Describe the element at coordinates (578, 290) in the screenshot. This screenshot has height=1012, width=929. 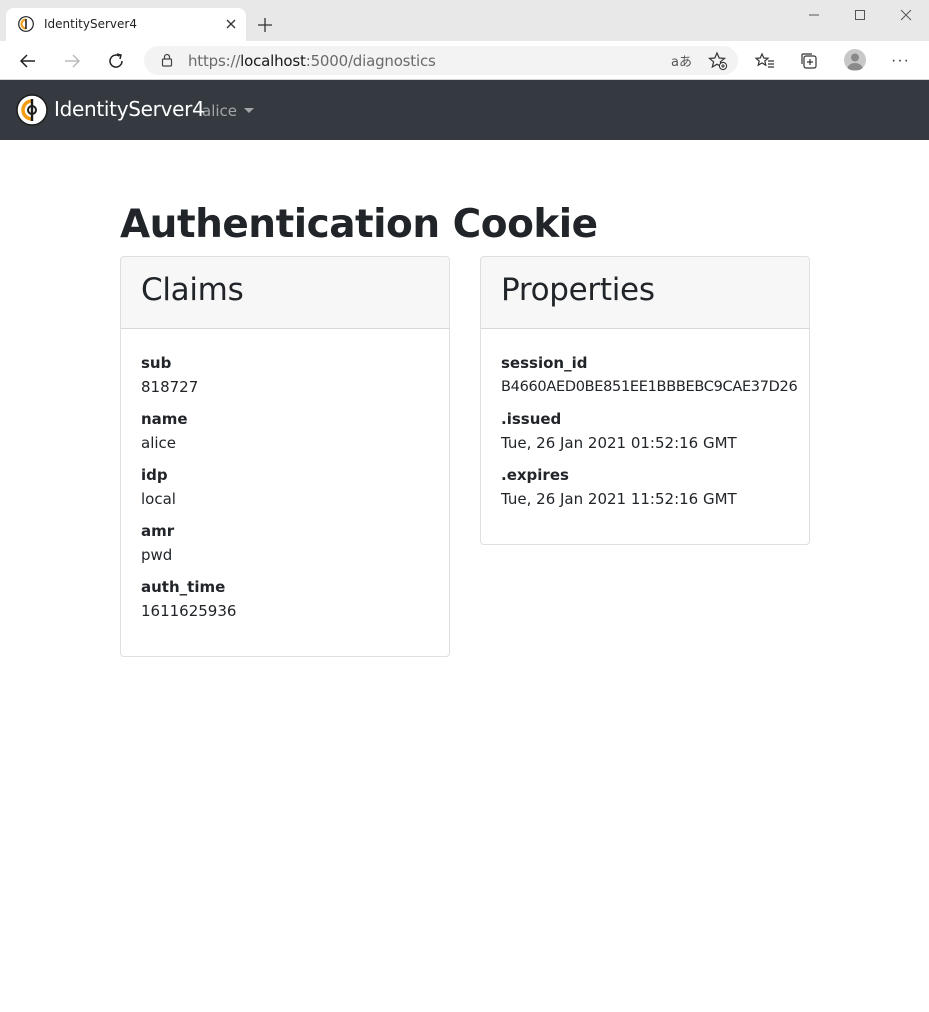
I see `properties-title: Properties` at that location.